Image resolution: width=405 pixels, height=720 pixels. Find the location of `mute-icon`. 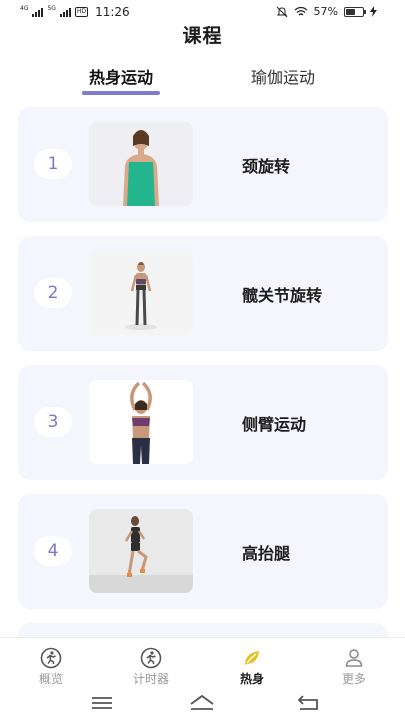

mute-icon is located at coordinates (281, 11).